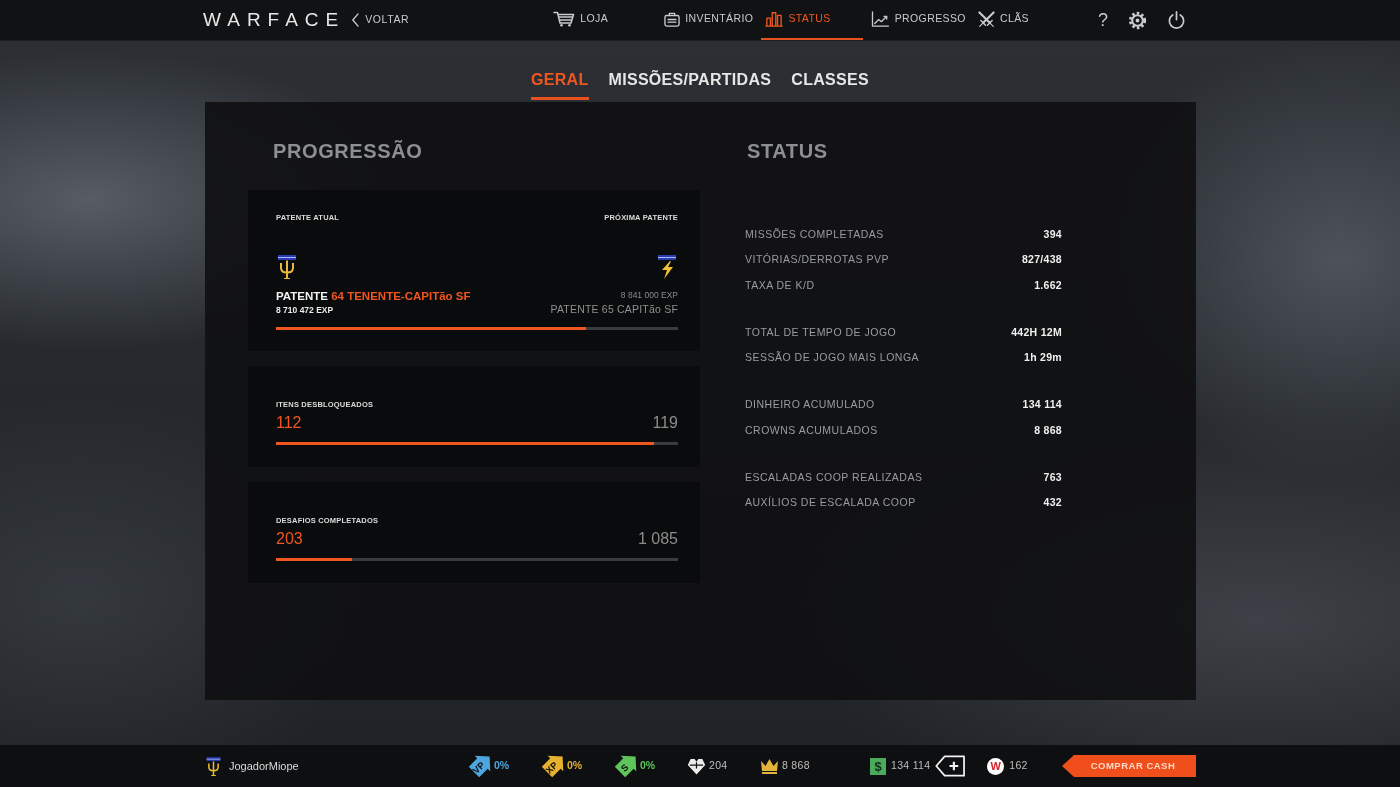 This screenshot has width=1400, height=787. Describe the element at coordinates (1003, 20) in the screenshot. I see `nav-tab: CLÃS` at that location.